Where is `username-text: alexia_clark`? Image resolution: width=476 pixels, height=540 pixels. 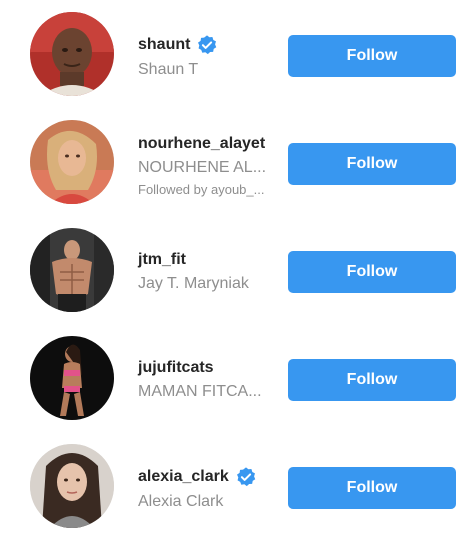
username-text: alexia_clark is located at coordinates (183, 476).